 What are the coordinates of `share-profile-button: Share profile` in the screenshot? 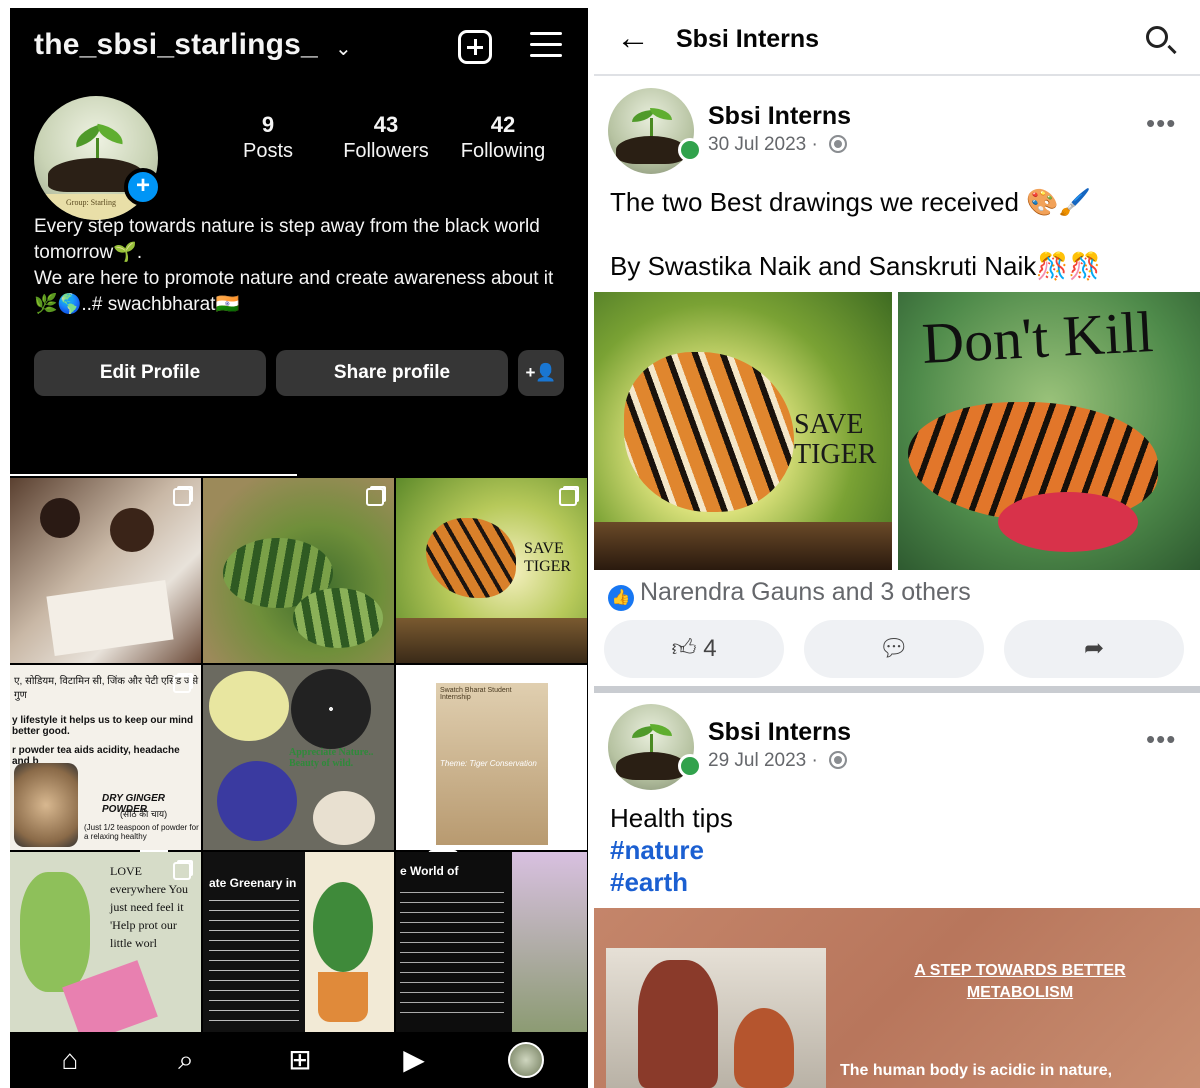 It's located at (392, 373).